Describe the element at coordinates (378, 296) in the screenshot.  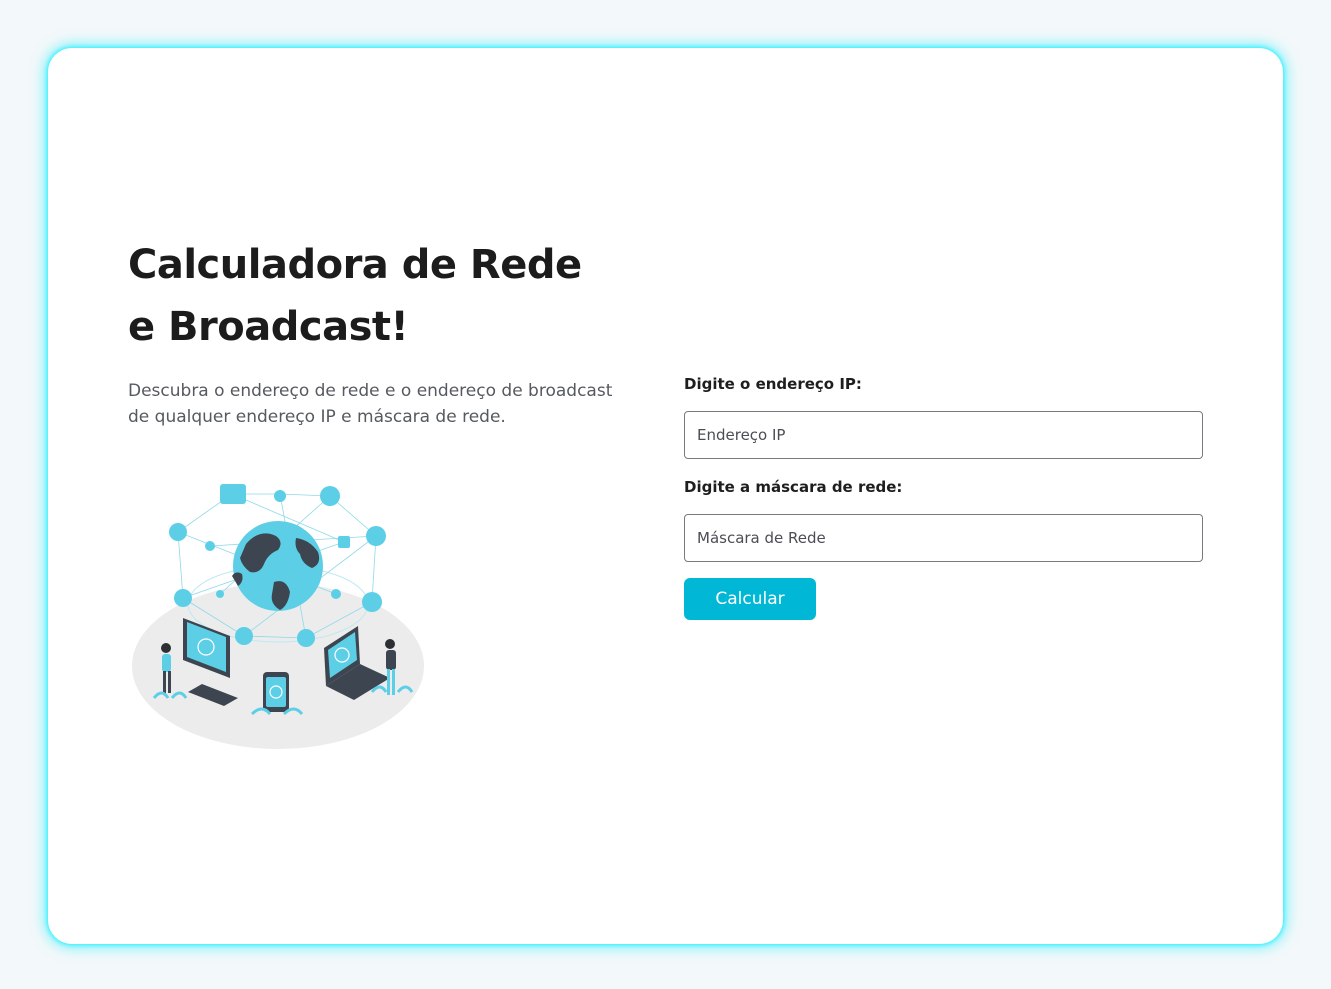
I see `page-title: Calculadora de Rede e Broadcast!` at that location.